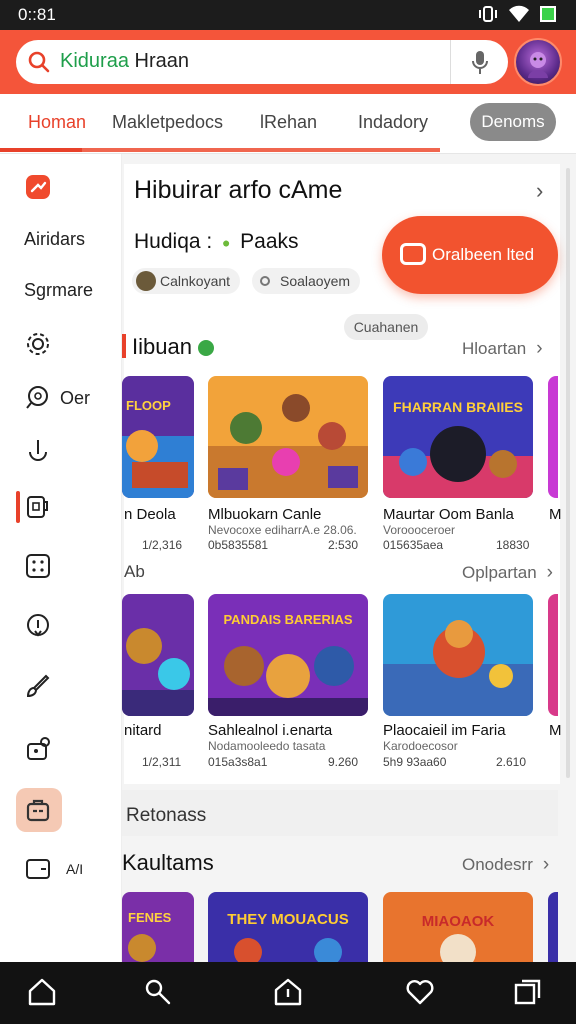 The image size is (576, 1024). Describe the element at coordinates (38, 869) in the screenshot. I see `wallet-icon` at that location.